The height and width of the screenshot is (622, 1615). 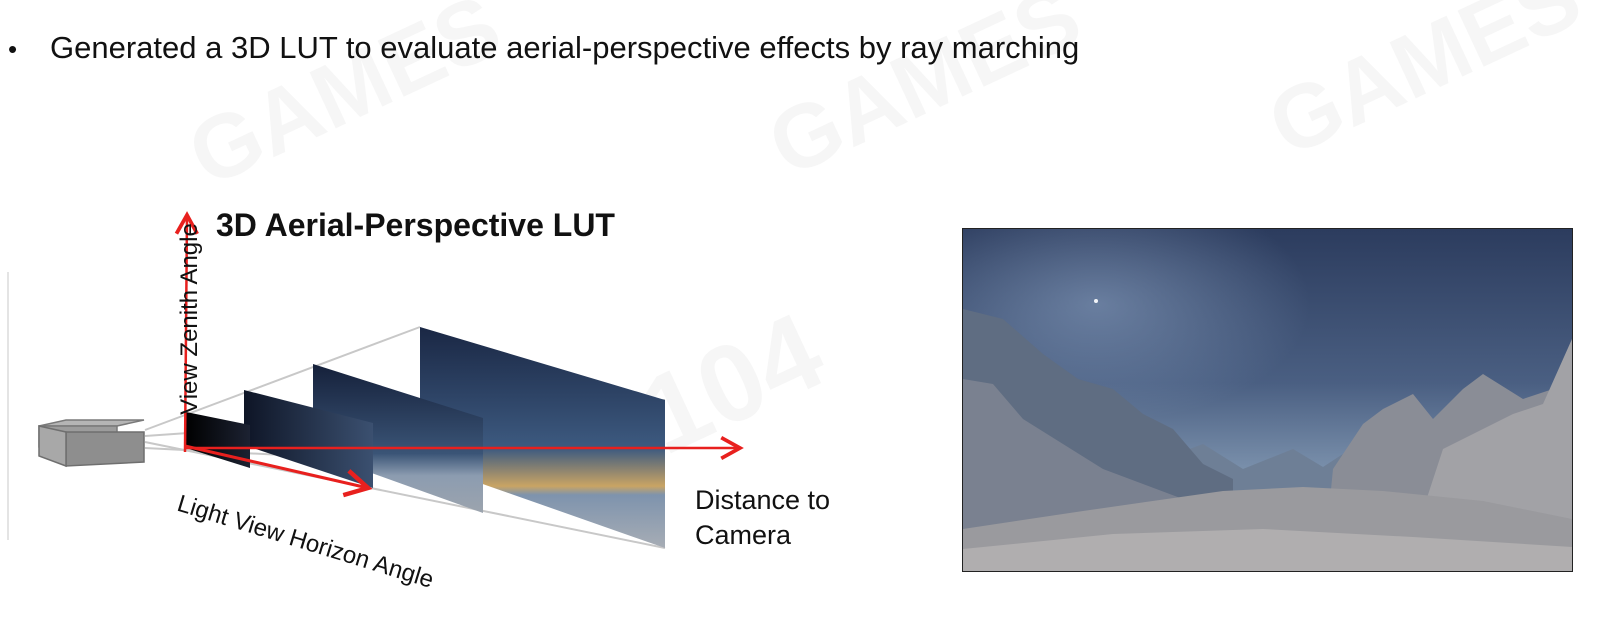 I want to click on axis-label-distance-line2: Camera, so click(x=743, y=535).